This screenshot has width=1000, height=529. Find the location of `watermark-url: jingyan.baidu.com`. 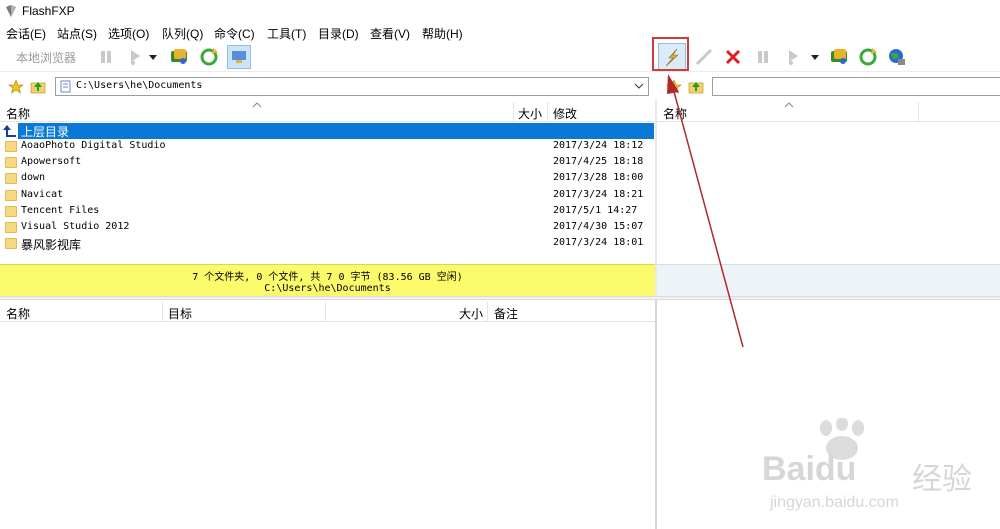

watermark-url: jingyan.baidu.com is located at coordinates (834, 502).